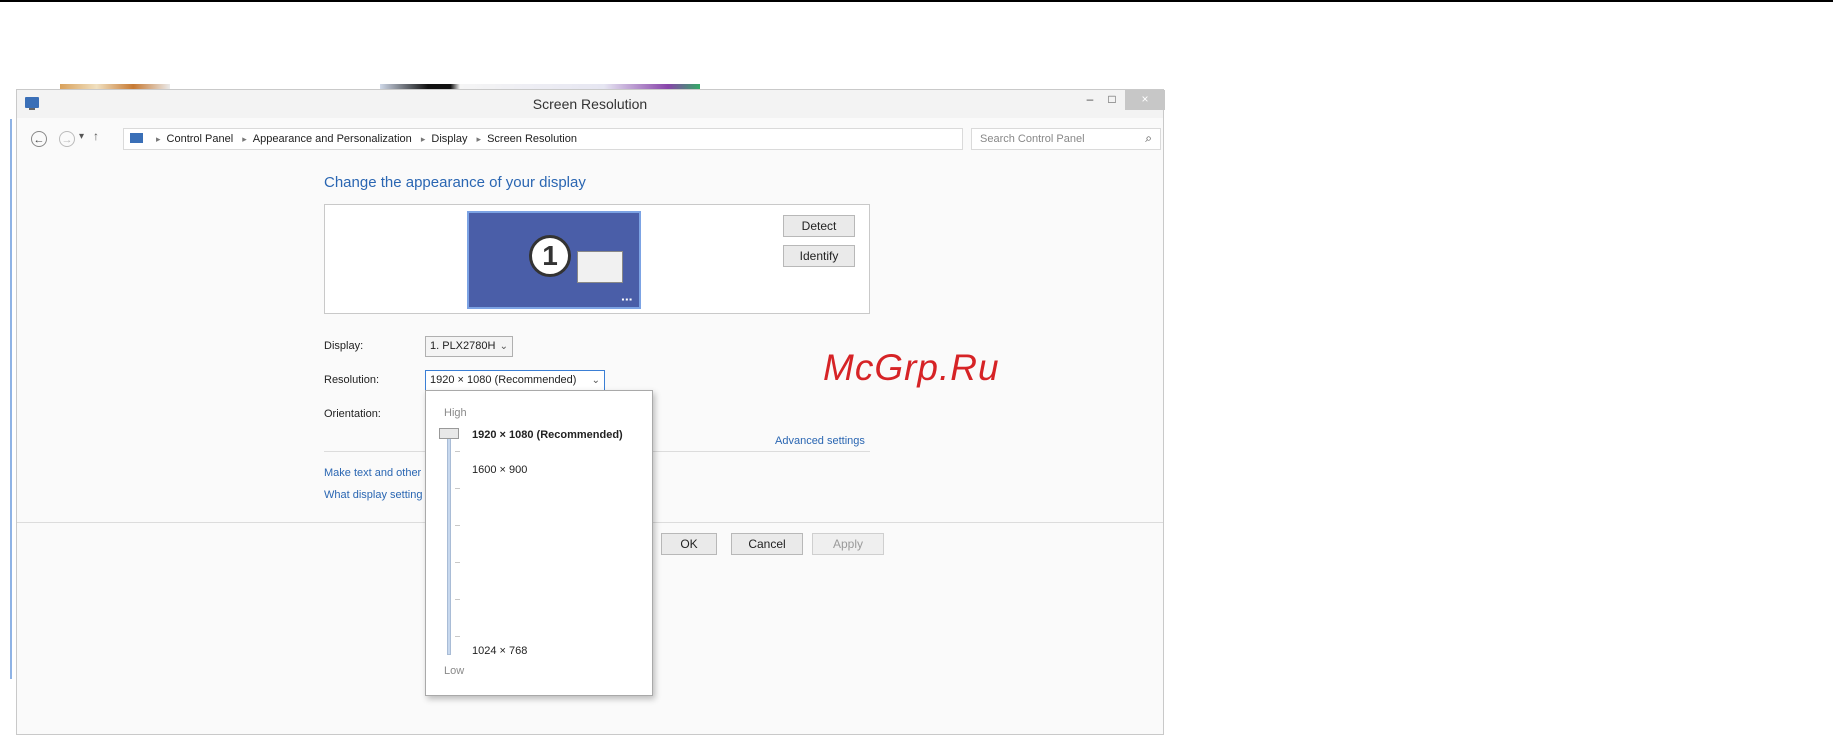 The height and width of the screenshot is (737, 1833). I want to click on breadcrumb-display: Display, so click(449, 139).